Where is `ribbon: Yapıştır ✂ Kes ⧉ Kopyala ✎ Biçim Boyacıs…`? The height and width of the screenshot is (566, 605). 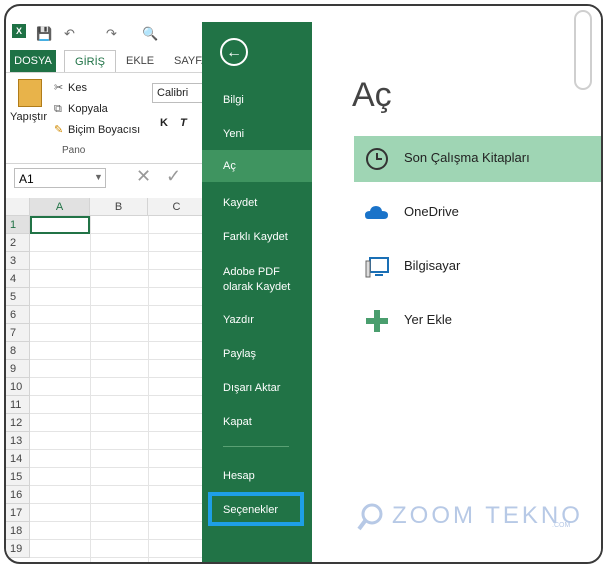
ribbon: Yapıştır ✂ Kes ⧉ Kopyala ✎ Biçim Boyacıs… is located at coordinates (108, 118).